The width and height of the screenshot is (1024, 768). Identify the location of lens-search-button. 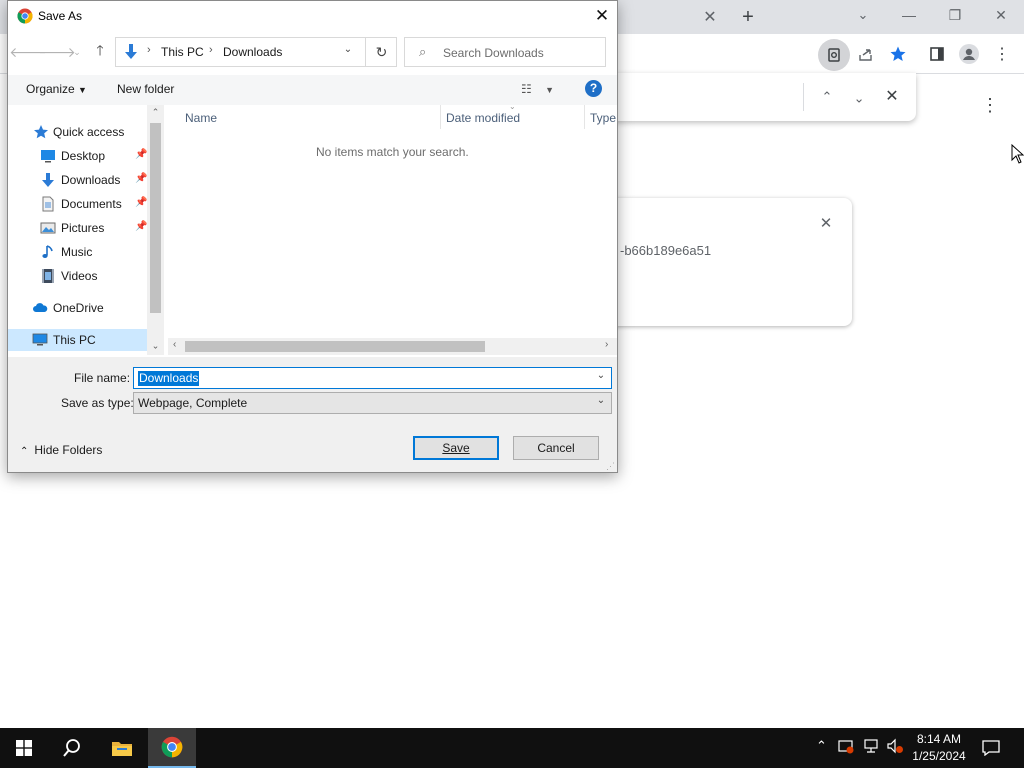
(834, 55).